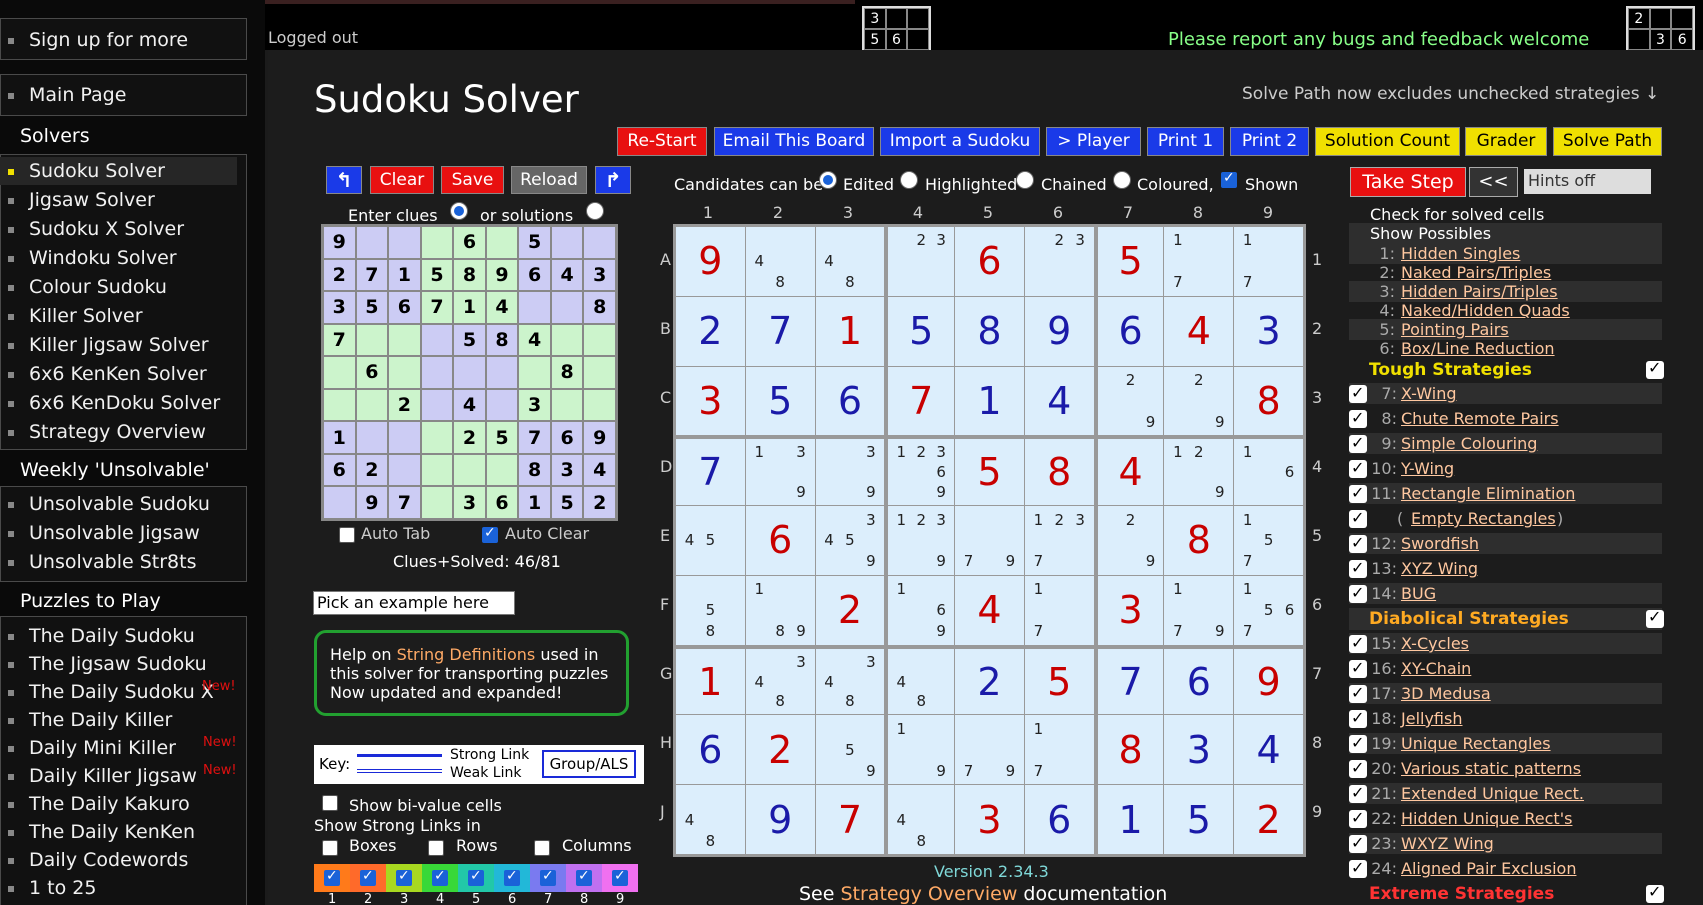  Describe the element at coordinates (1059, 540) in the screenshot. I see `board-cell: 123 7` at that location.